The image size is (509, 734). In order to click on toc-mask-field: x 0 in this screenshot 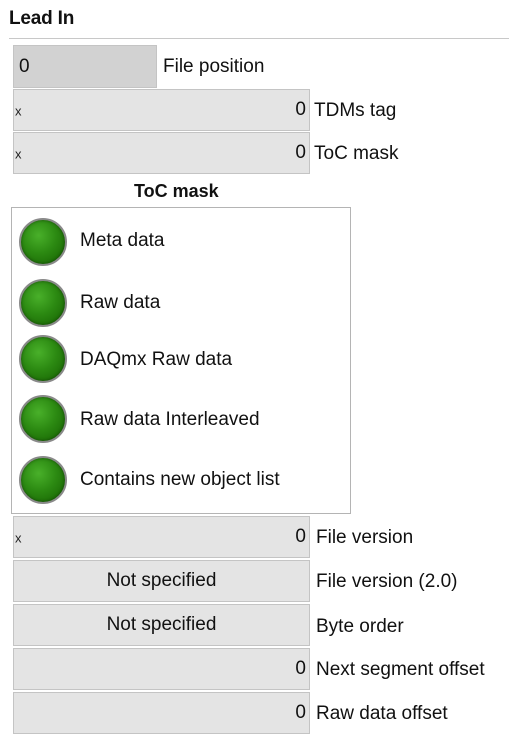, I will do `click(161, 153)`.